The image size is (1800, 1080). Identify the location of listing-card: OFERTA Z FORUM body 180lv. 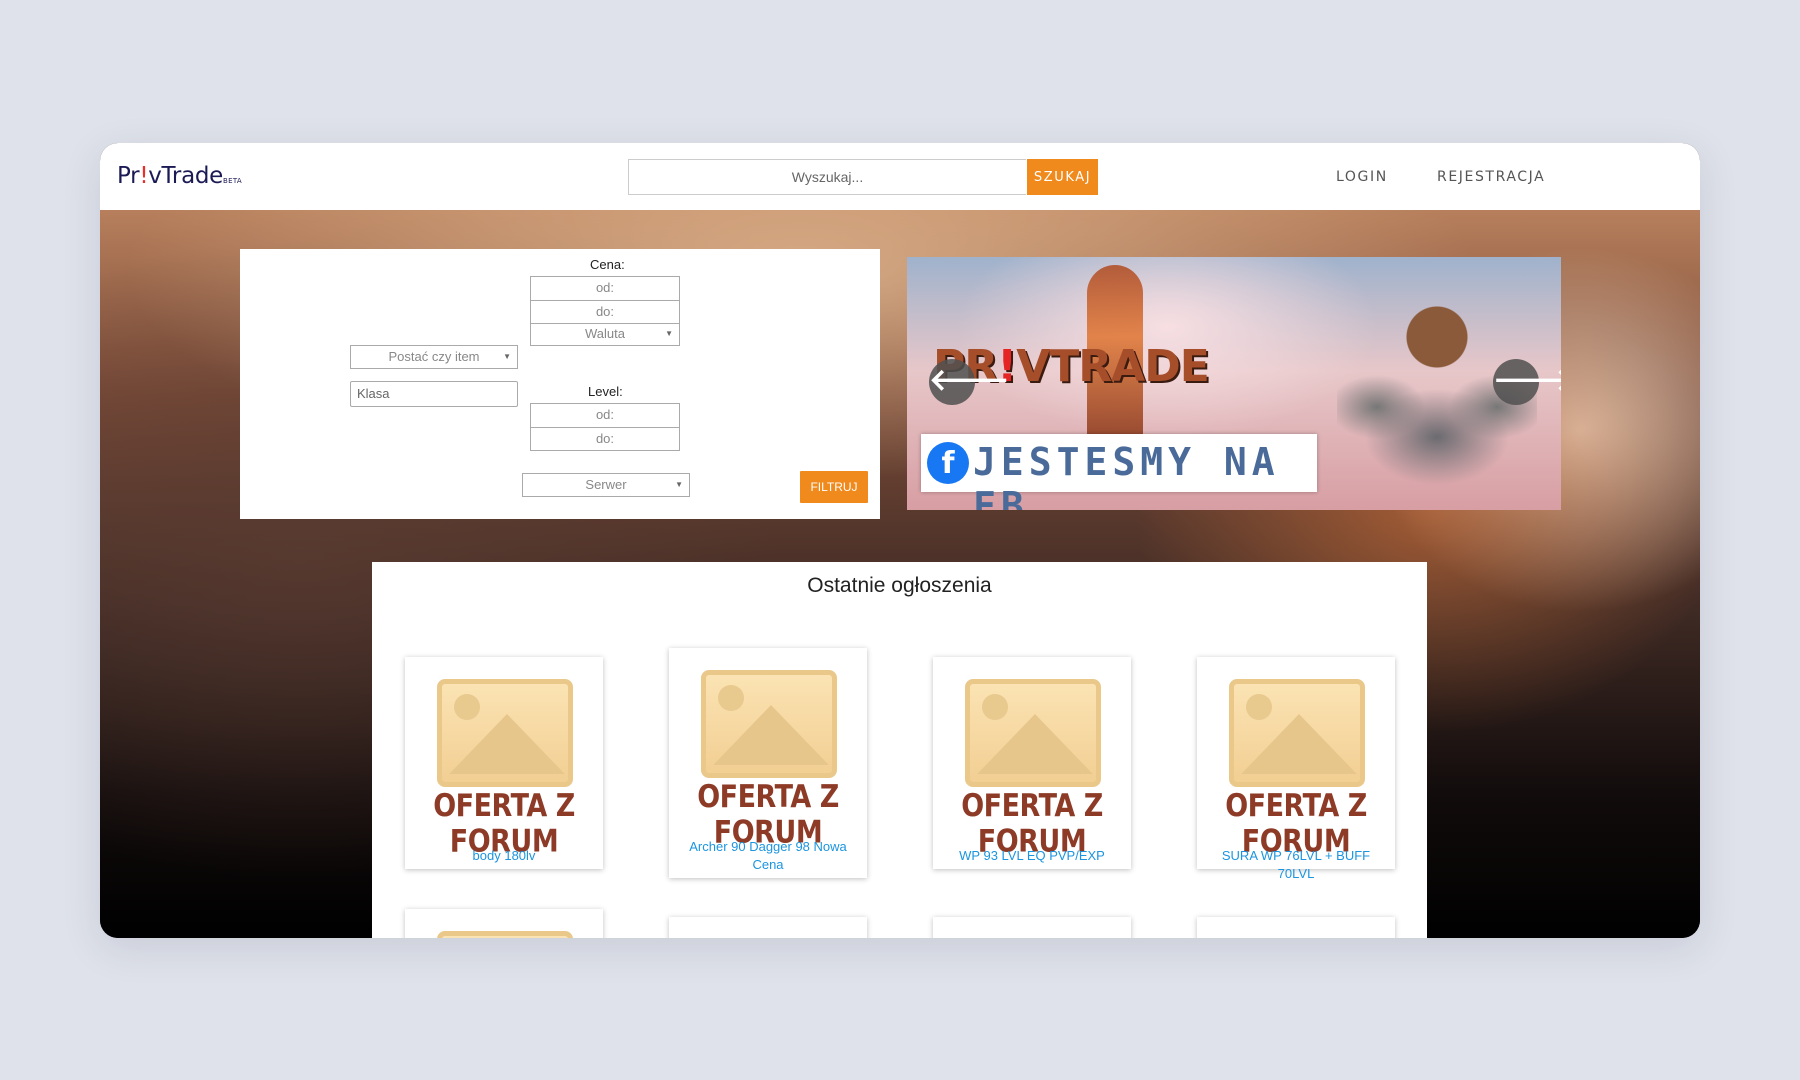
(504, 763).